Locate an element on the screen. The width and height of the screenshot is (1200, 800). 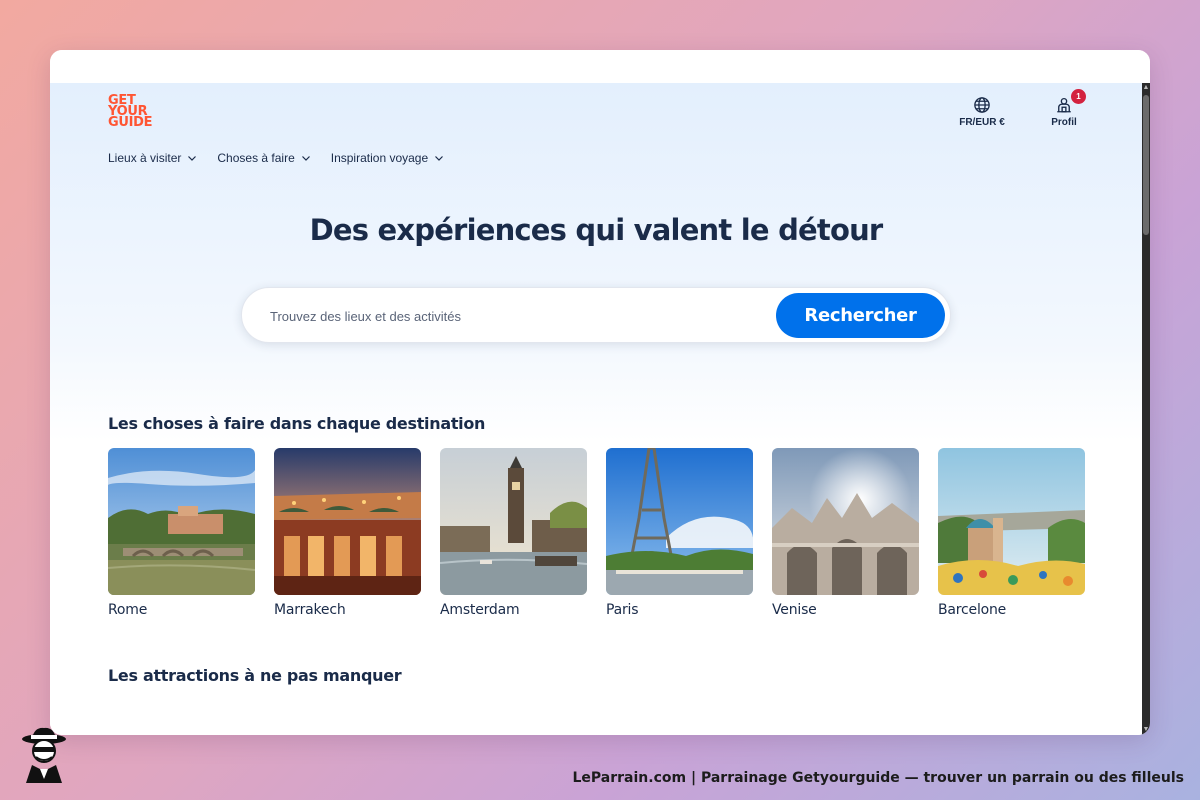
destination-name: Venise is located at coordinates (794, 610).